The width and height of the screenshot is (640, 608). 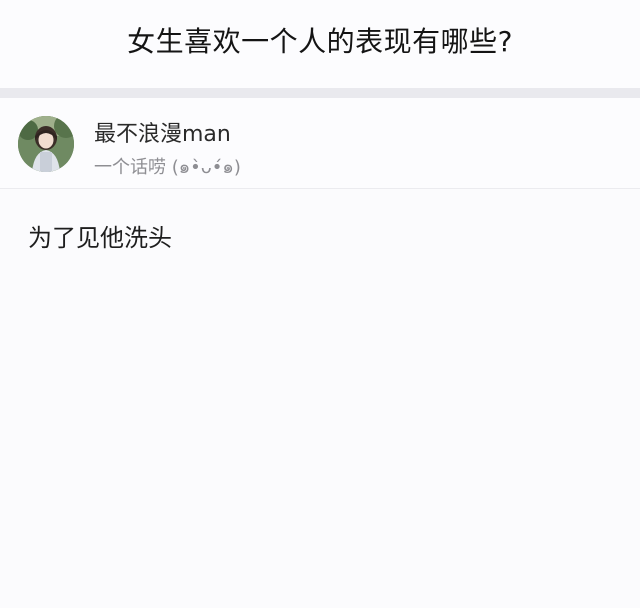 What do you see at coordinates (320, 143) in the screenshot?
I see `author-bar: 最不浪漫man 一个话唠 (๑•̀ᴗ•́๑)` at bounding box center [320, 143].